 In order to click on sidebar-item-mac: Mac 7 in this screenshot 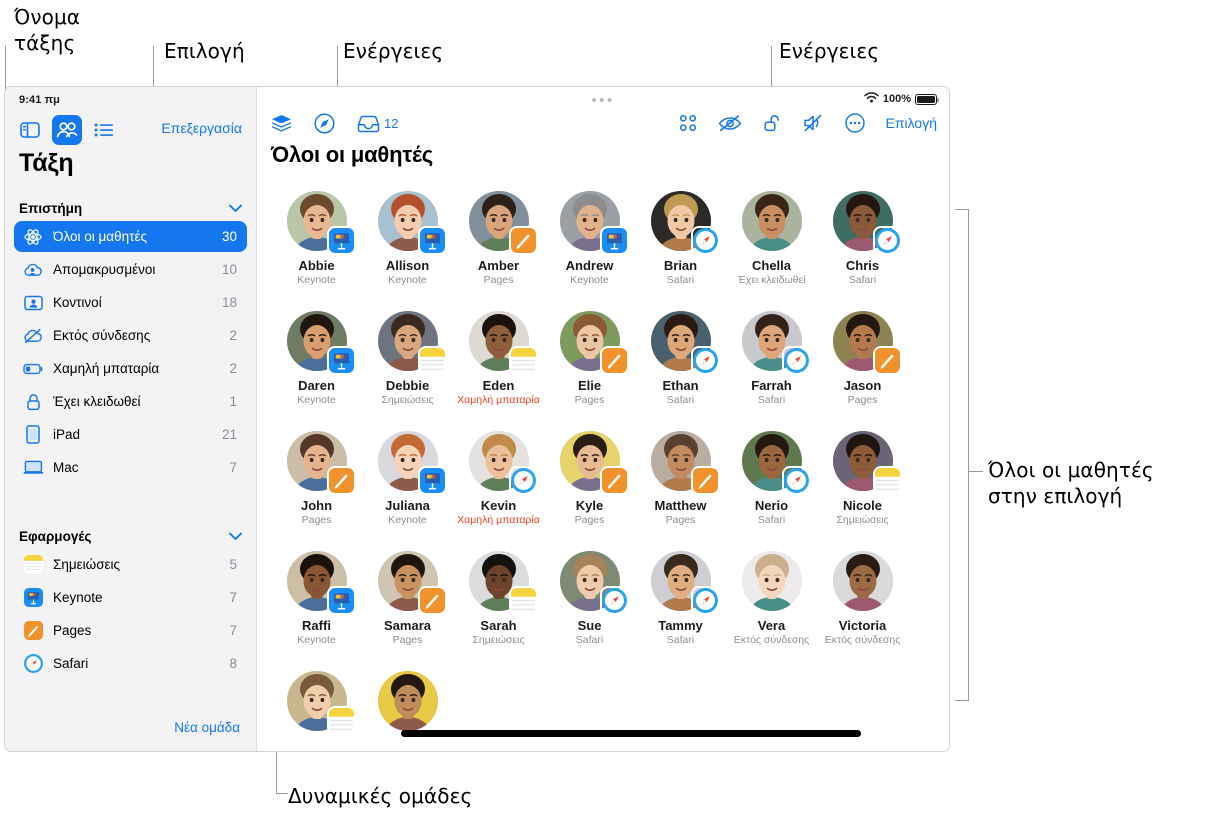, I will do `click(130, 467)`.